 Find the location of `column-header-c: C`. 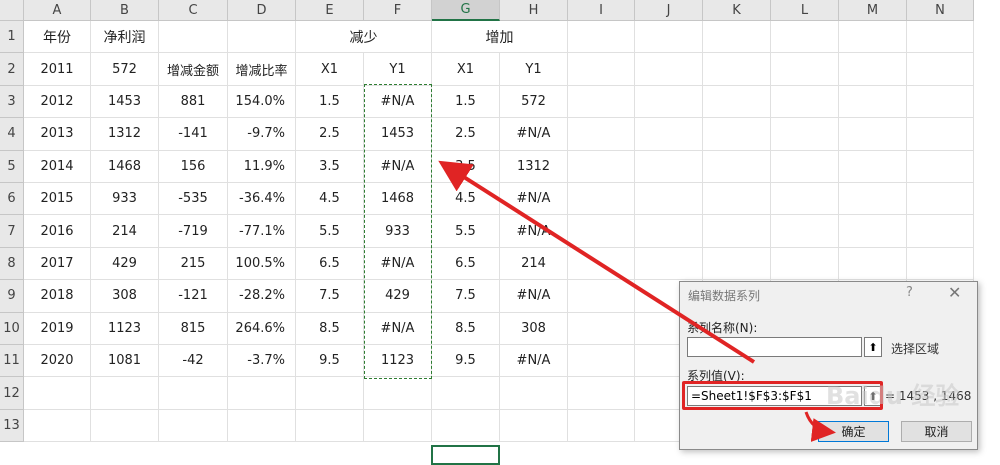

column-header-c: C is located at coordinates (193, 10).